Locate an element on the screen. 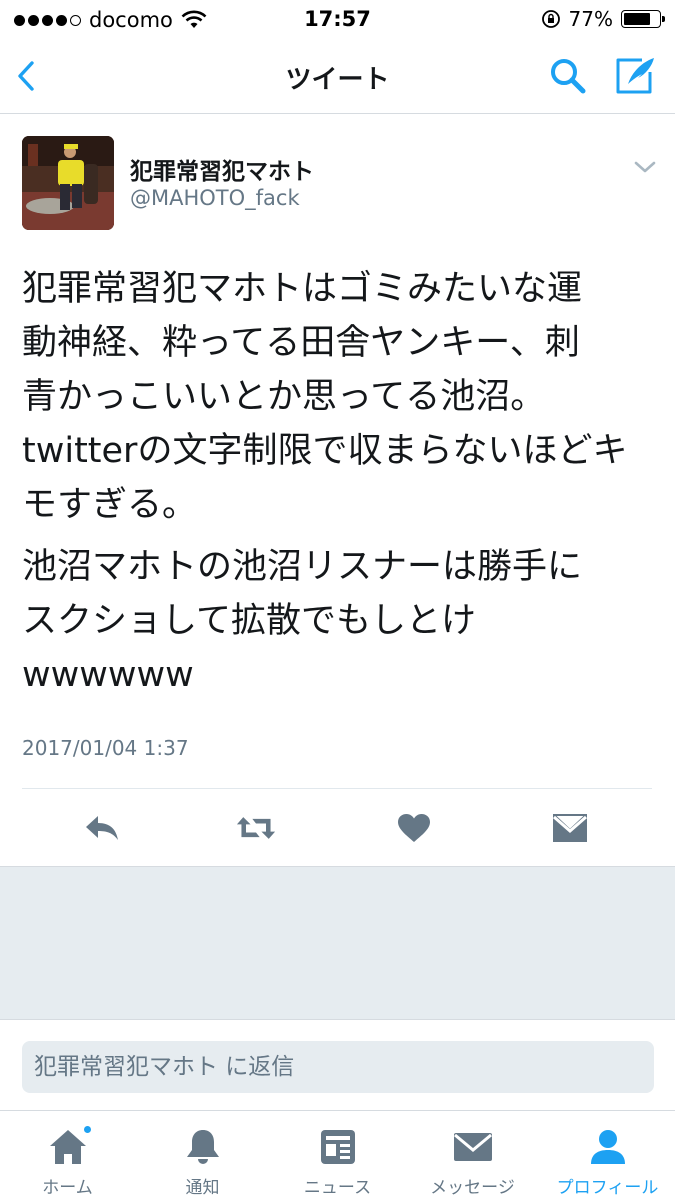 Image resolution: width=675 pixels, height=1200 pixels. display-name: 犯罪常習犯マホト is located at coordinates (222, 169).